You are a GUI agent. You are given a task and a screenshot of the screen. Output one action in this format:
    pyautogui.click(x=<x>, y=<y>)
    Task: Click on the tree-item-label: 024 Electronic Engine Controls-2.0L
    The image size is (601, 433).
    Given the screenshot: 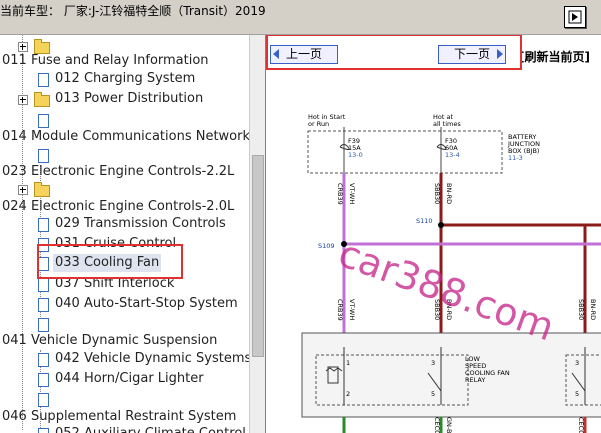 What is the action you would take?
    pyautogui.click(x=118, y=206)
    